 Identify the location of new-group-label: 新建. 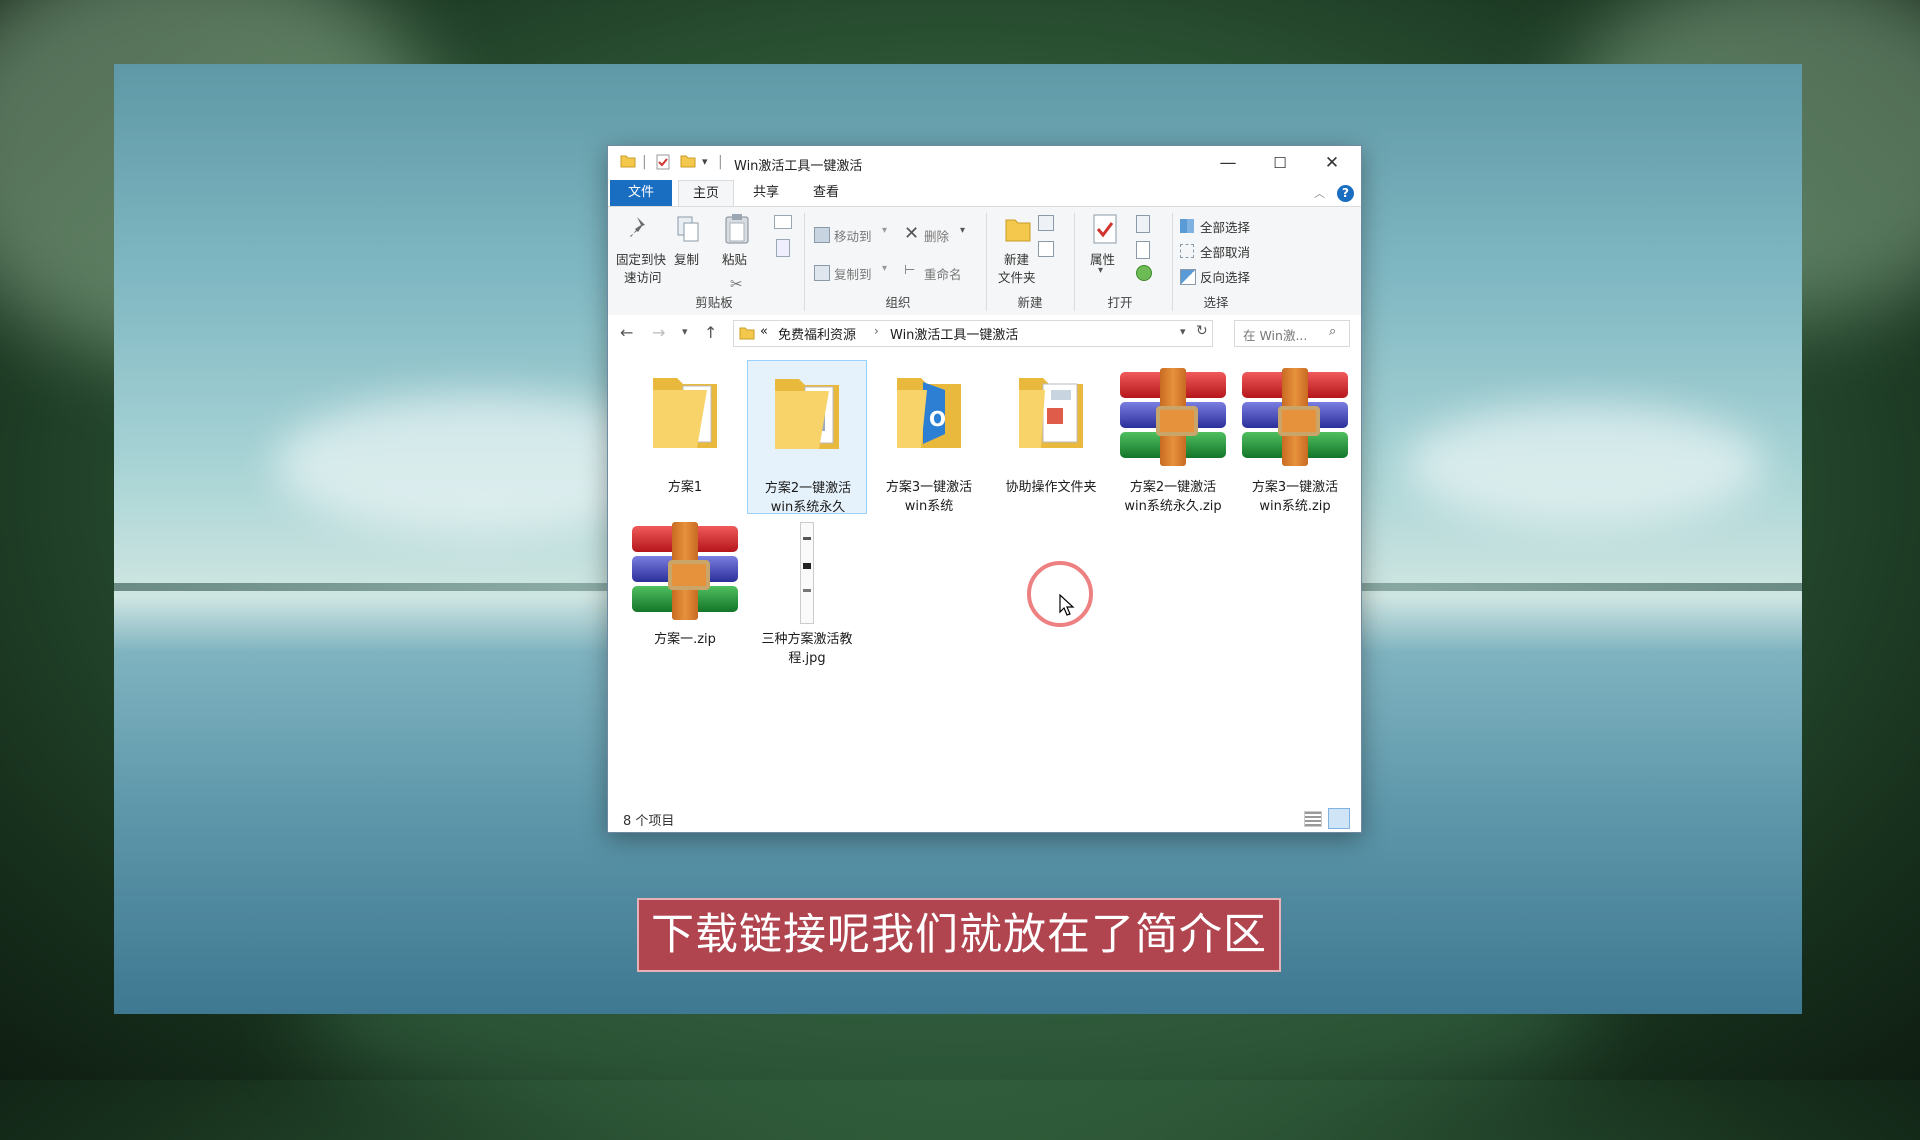
(1030, 302).